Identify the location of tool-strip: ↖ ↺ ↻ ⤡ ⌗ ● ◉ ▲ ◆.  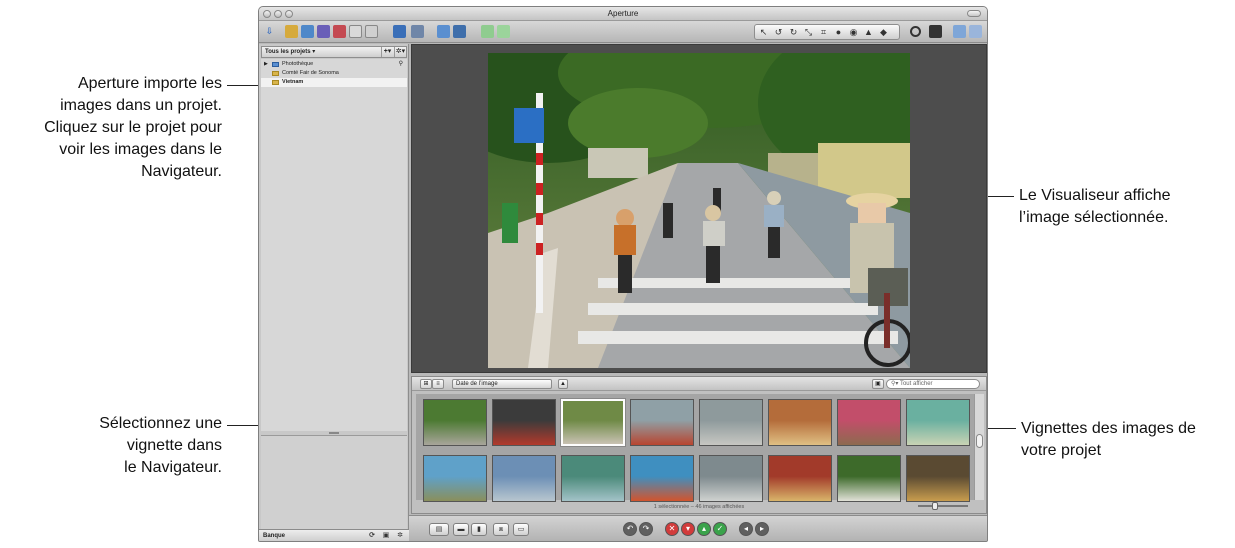
(827, 32).